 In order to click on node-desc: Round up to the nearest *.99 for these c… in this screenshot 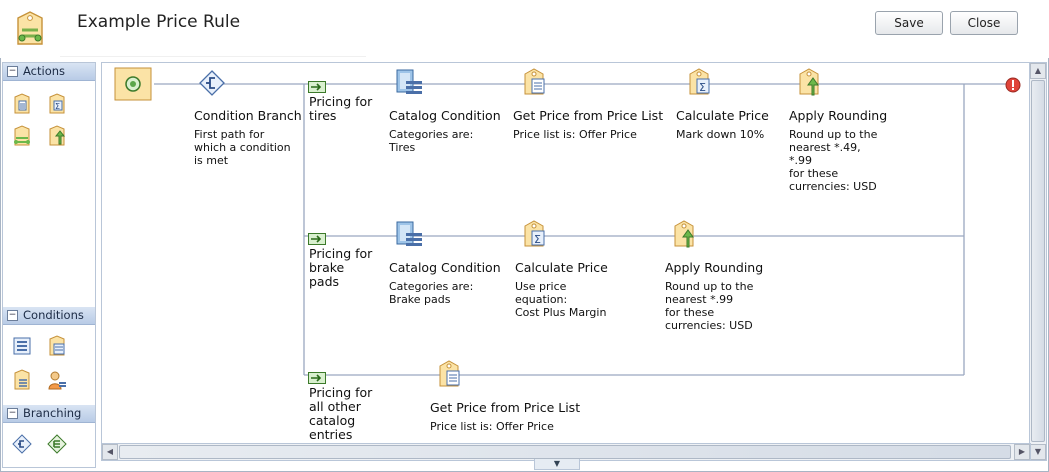, I will do `click(709, 306)`.